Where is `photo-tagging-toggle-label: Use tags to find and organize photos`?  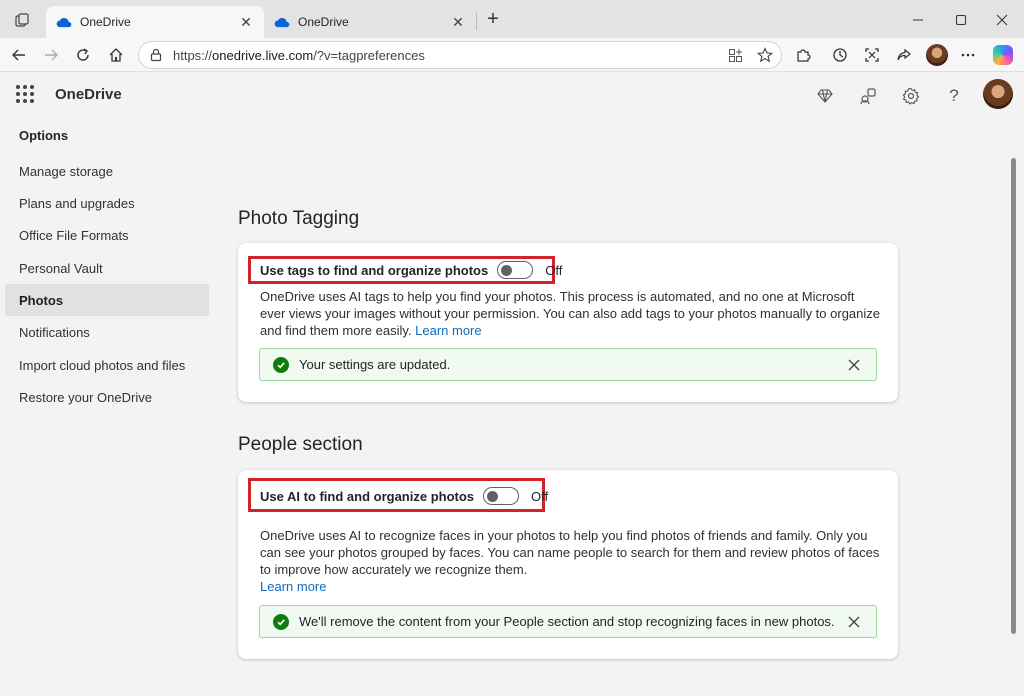 photo-tagging-toggle-label: Use tags to find and organize photos is located at coordinates (374, 270).